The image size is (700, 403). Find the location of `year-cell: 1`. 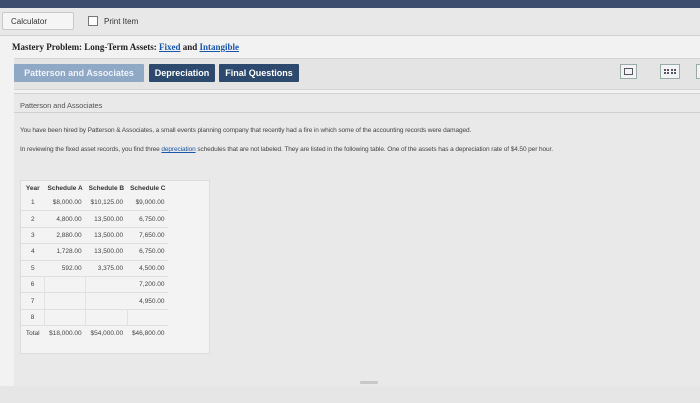

year-cell: 1 is located at coordinates (33, 203).